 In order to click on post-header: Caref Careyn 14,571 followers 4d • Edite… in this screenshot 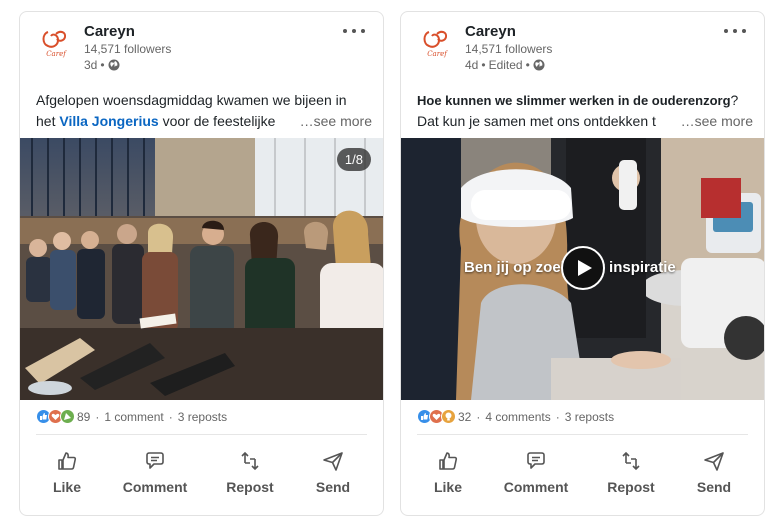, I will do `click(582, 47)`.